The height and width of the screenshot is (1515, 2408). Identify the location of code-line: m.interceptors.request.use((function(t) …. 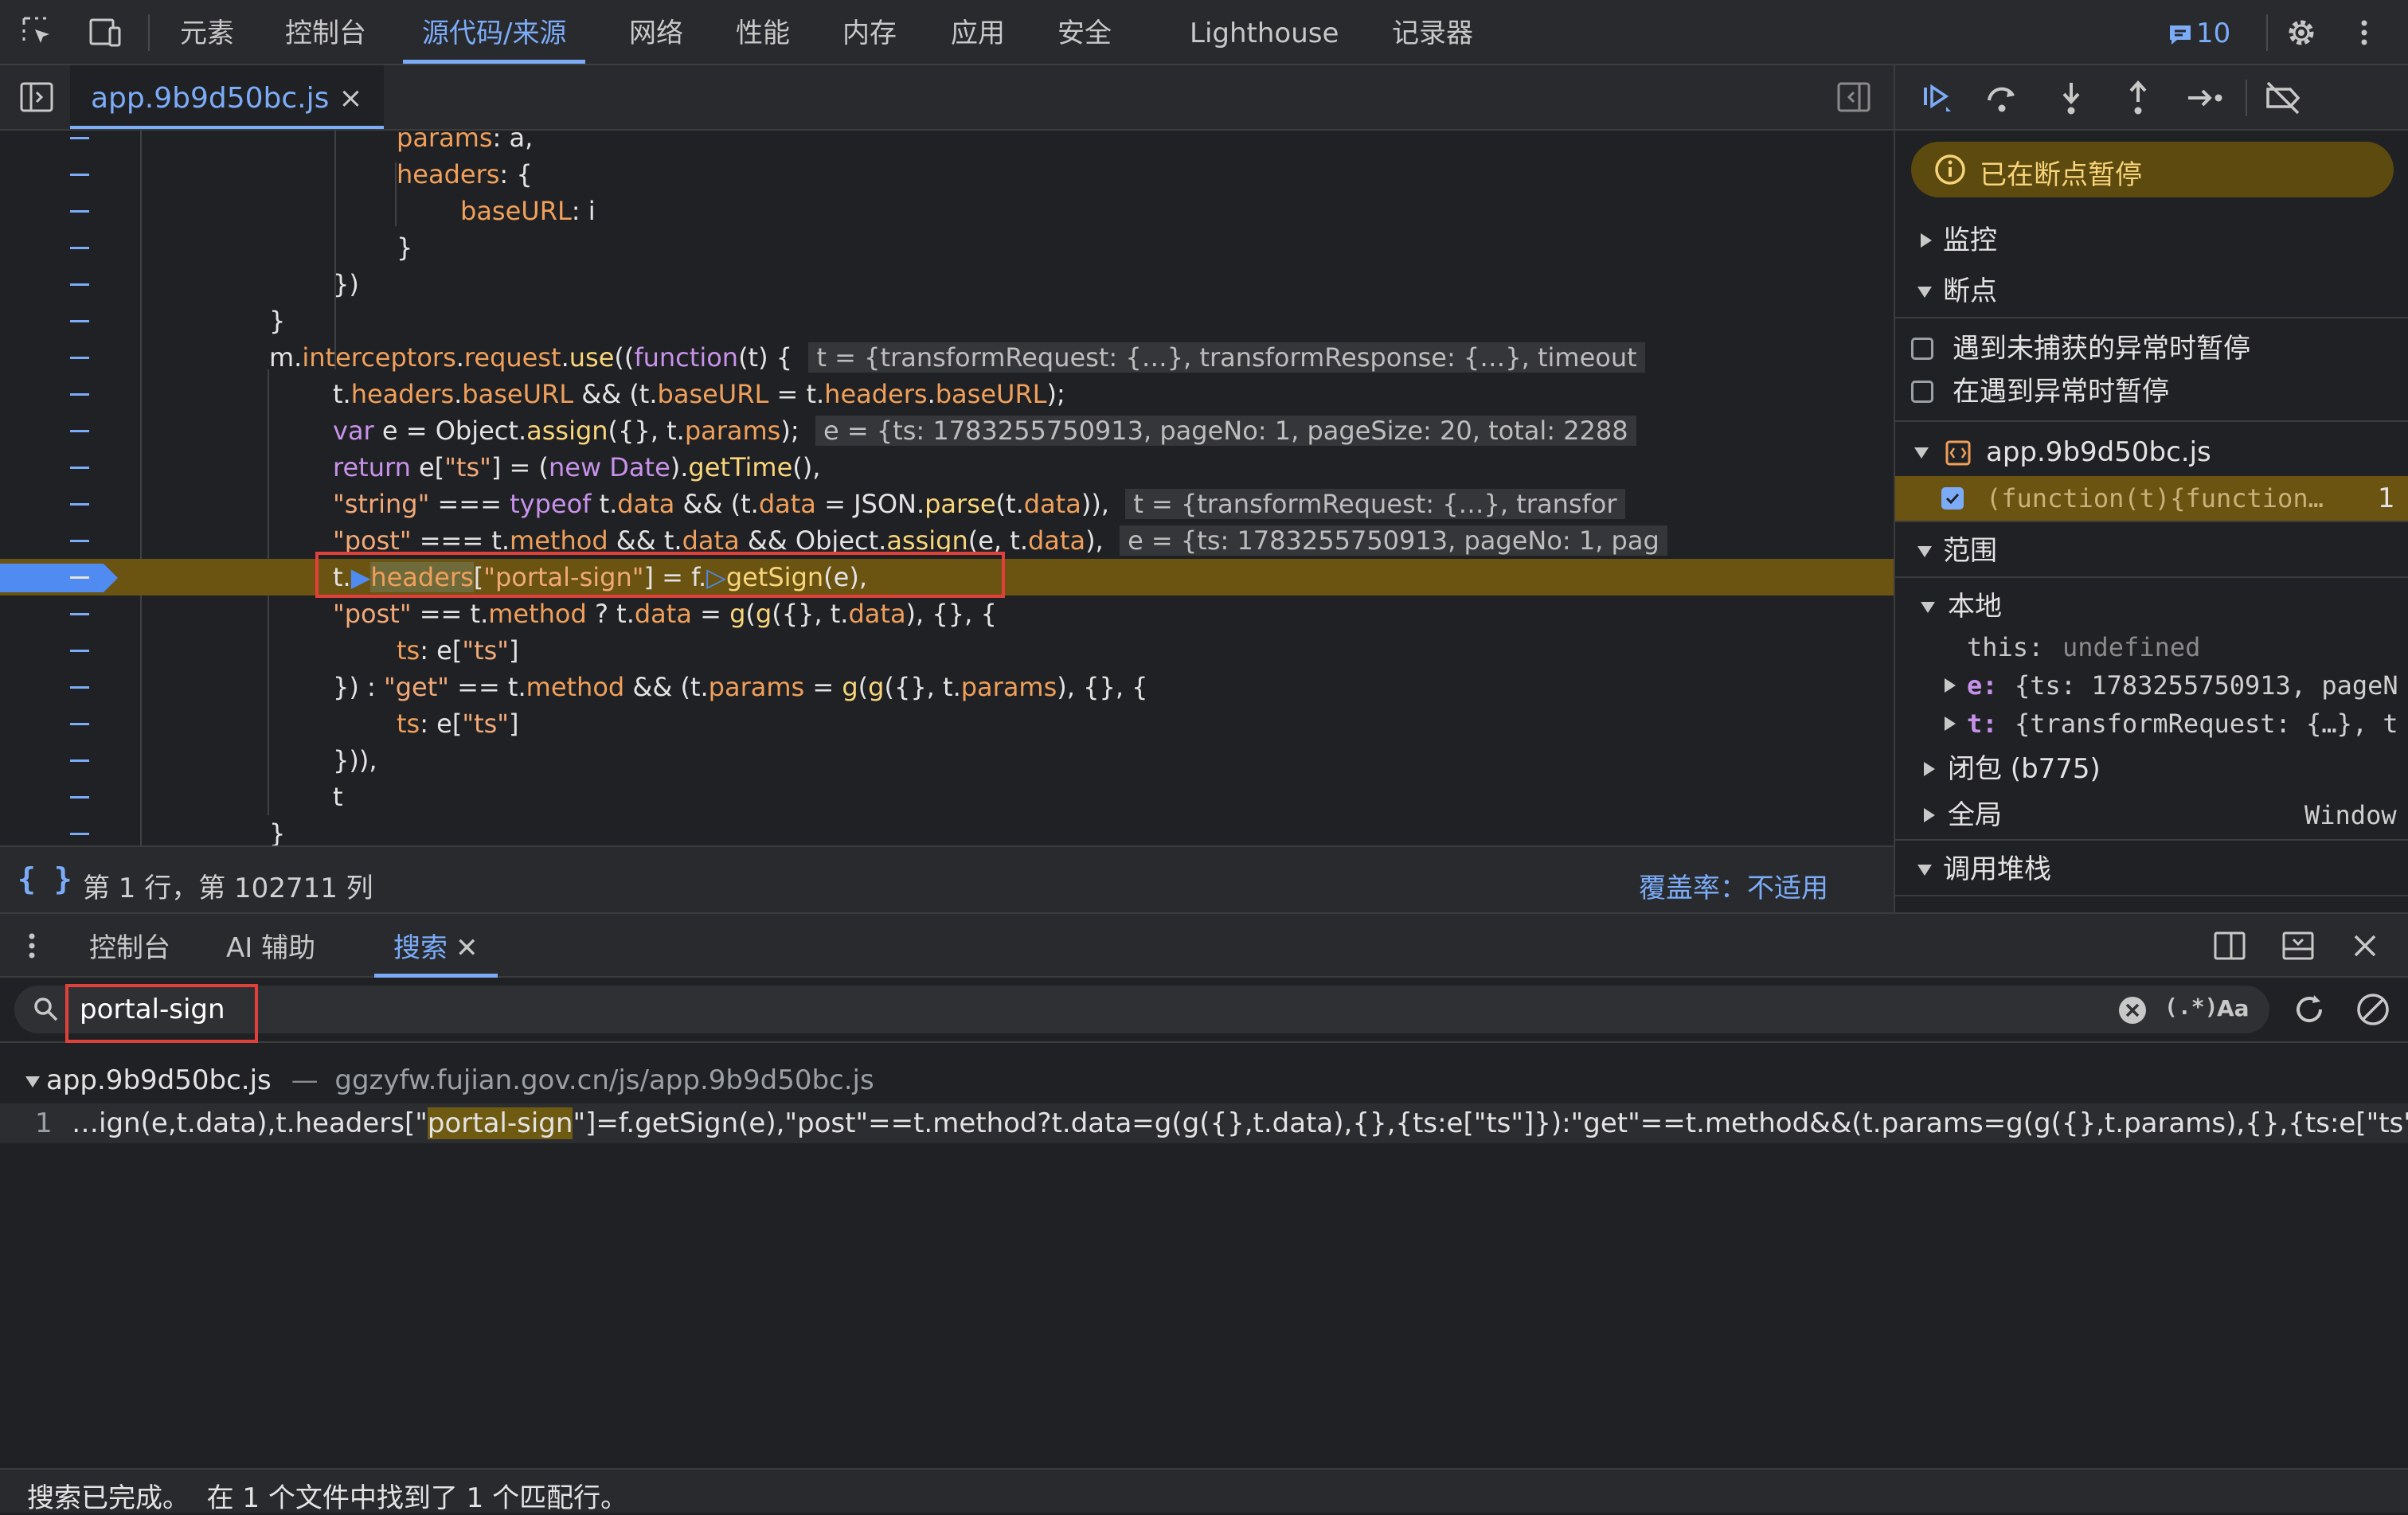
(947, 357).